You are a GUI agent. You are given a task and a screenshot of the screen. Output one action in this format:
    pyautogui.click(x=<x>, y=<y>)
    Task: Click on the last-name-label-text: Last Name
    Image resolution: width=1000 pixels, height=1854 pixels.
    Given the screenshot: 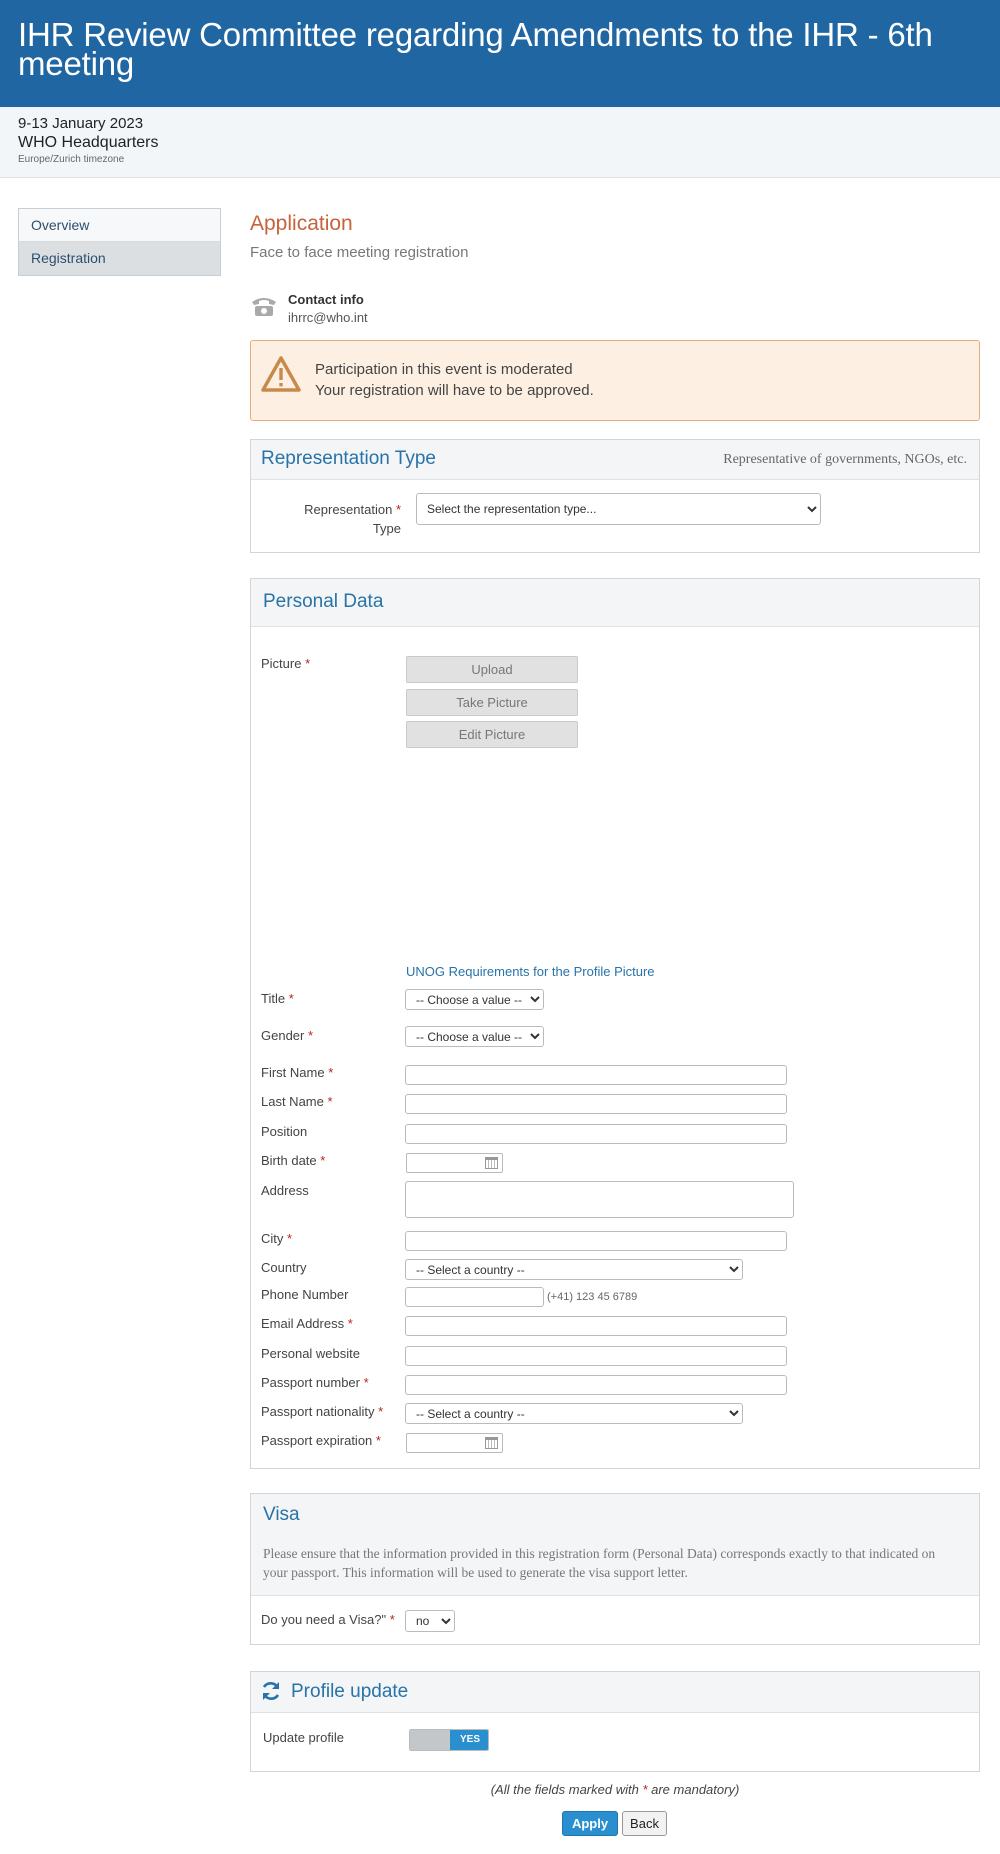 What is the action you would take?
    pyautogui.click(x=292, y=1101)
    